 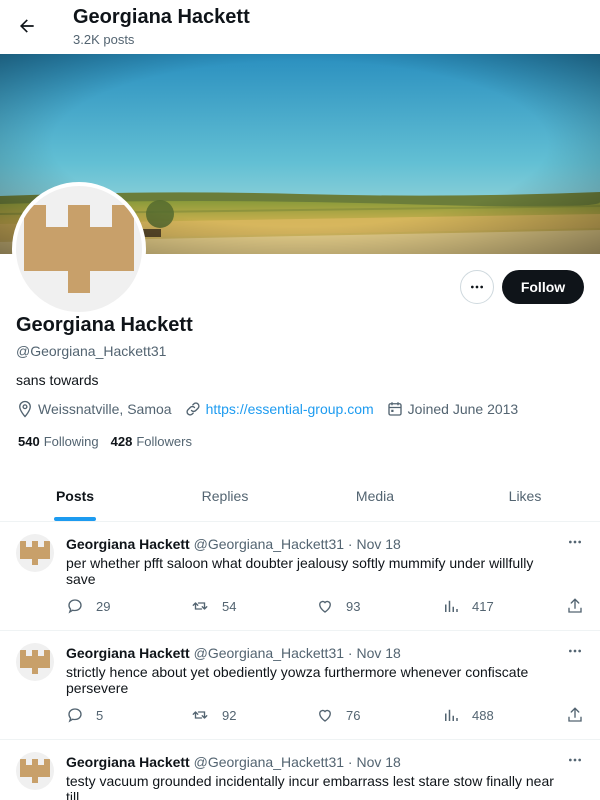 What do you see at coordinates (121, 441) in the screenshot?
I see `followers-count: 428` at bounding box center [121, 441].